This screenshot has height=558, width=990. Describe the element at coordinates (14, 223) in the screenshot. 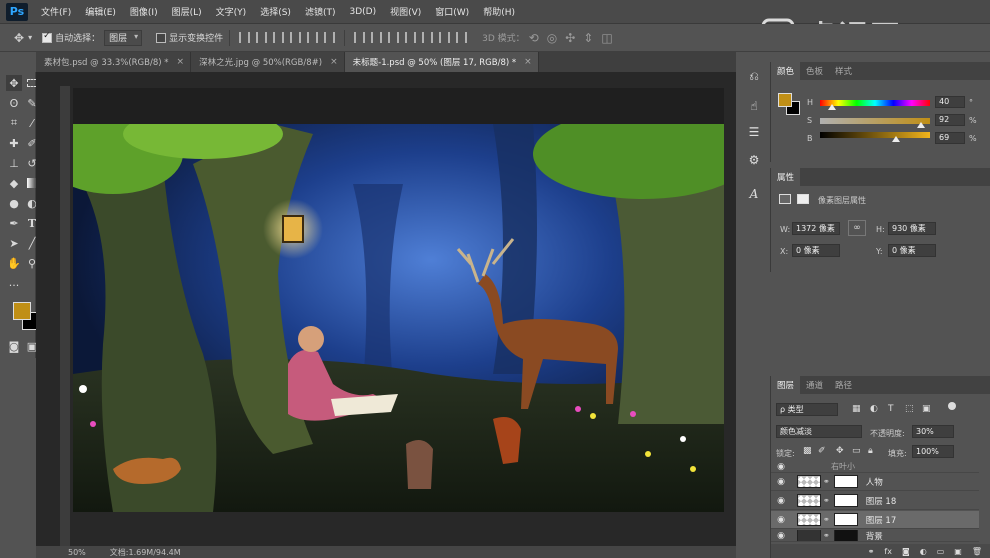

I see `pen-icon: ✒` at that location.